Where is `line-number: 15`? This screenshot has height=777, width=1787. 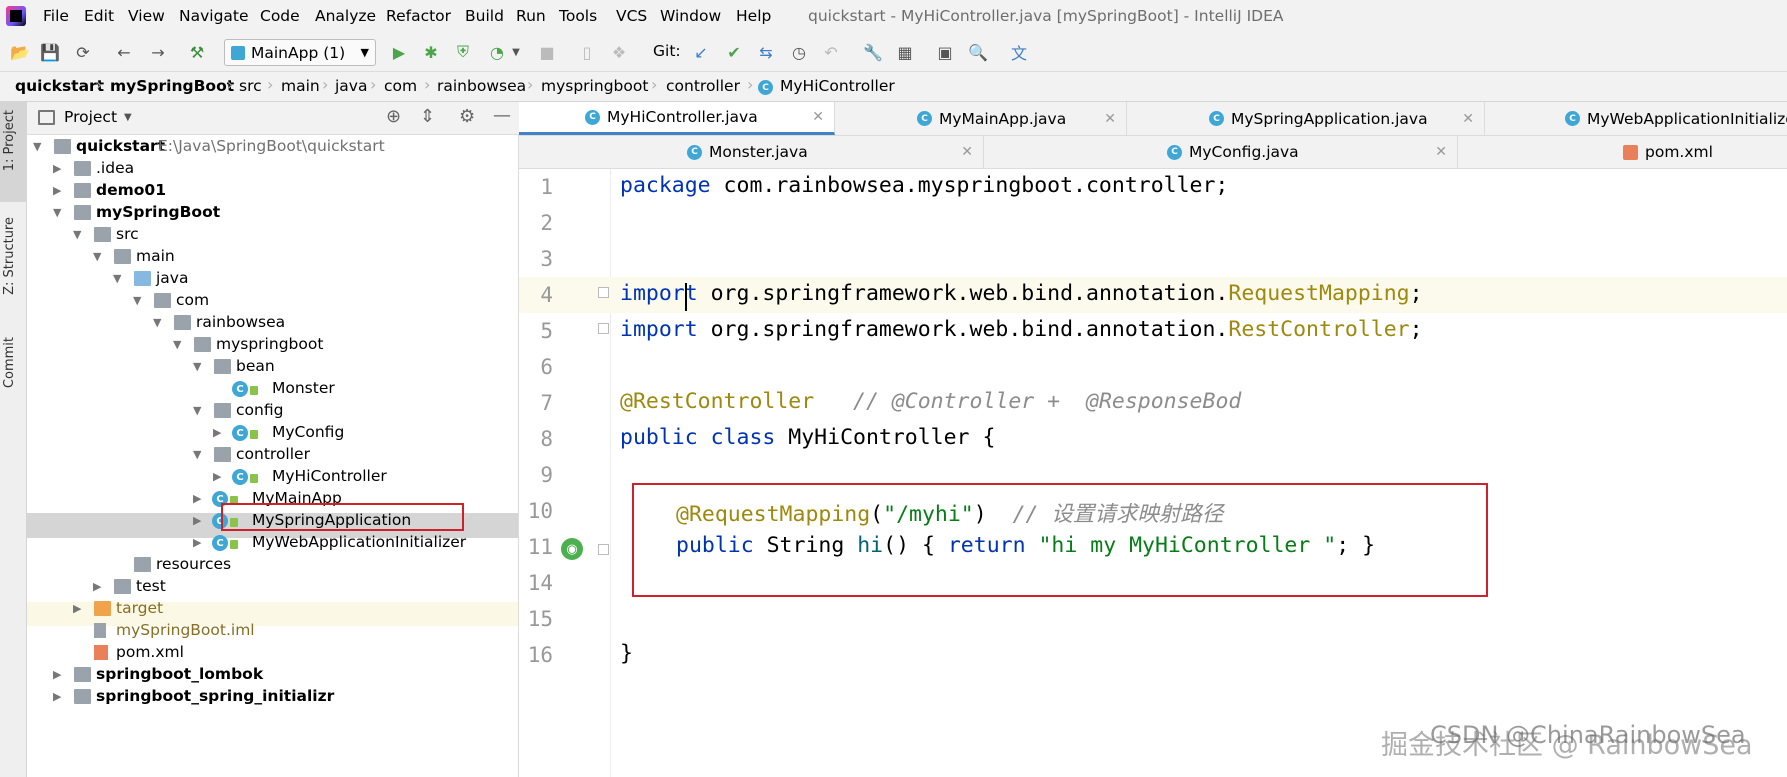
line-number: 15 is located at coordinates (540, 619).